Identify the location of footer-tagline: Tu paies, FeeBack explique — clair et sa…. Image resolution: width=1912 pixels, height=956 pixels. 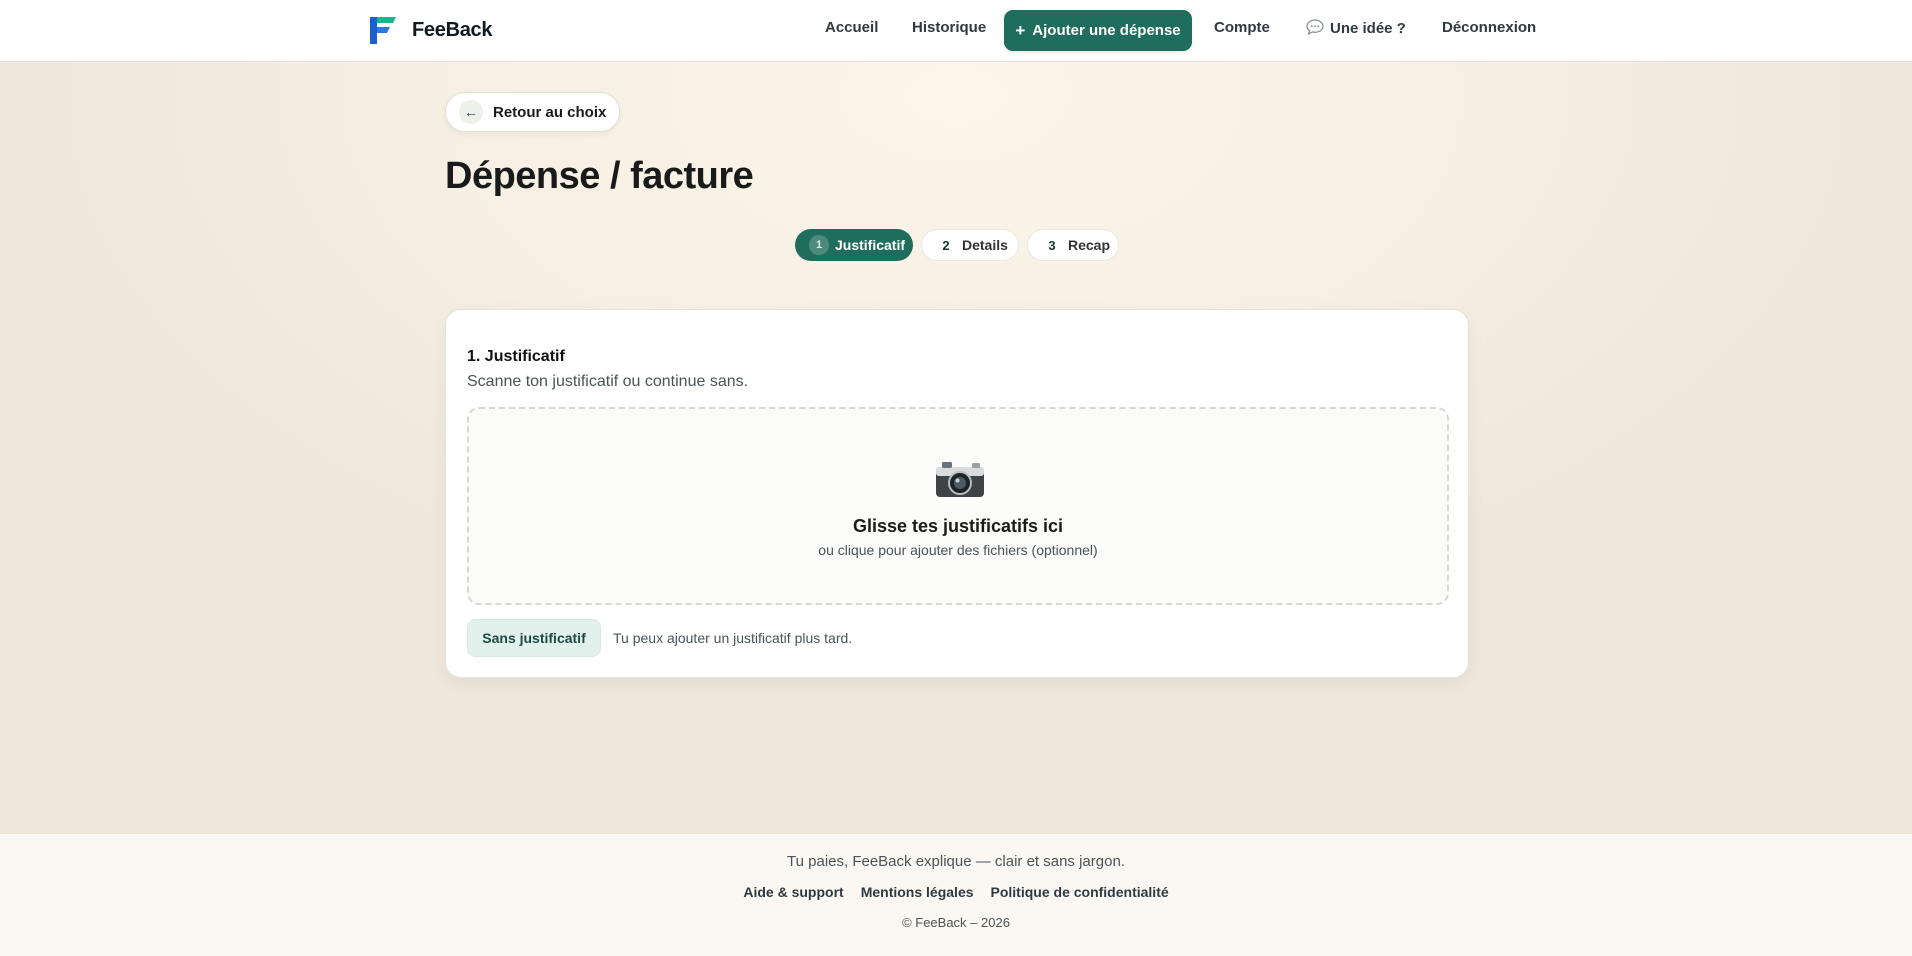
(956, 861).